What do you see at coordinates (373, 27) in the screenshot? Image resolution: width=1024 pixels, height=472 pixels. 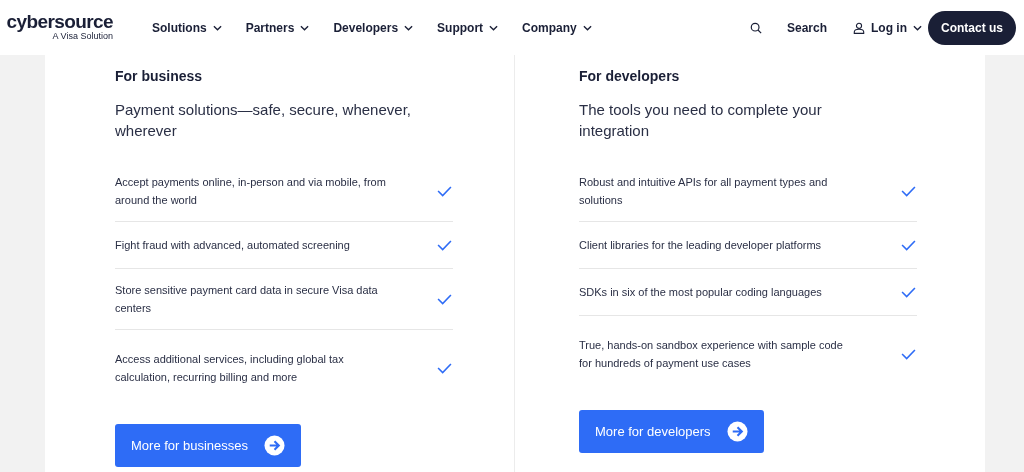 I see `nav-menu-item: Developers` at bounding box center [373, 27].